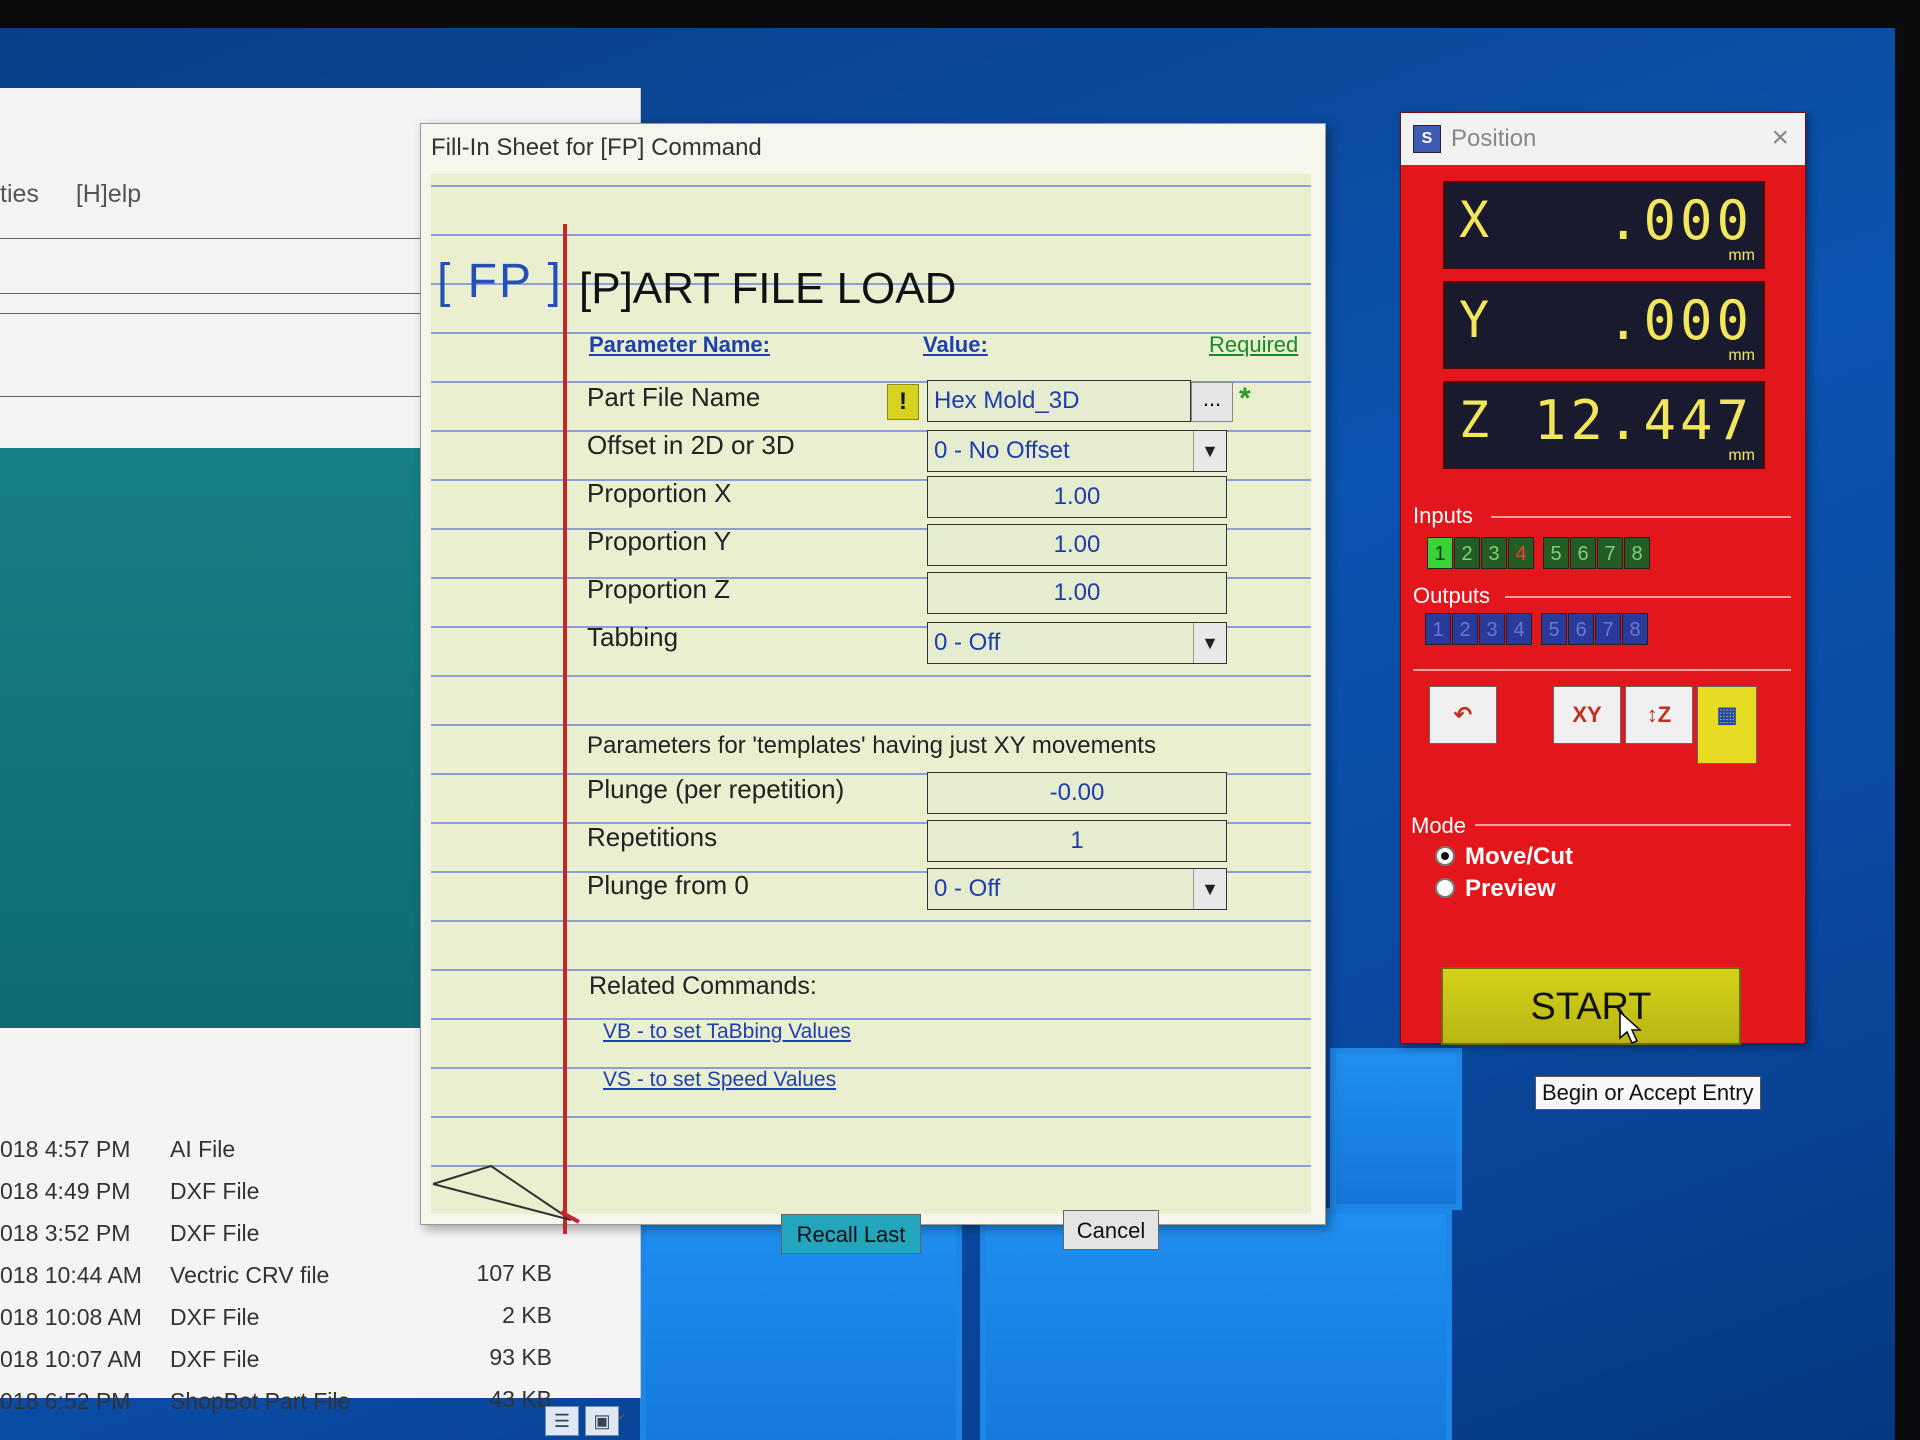 This screenshot has height=1440, width=1920. Describe the element at coordinates (1608, 629) in the screenshot. I see `output-indicator: 7` at that location.